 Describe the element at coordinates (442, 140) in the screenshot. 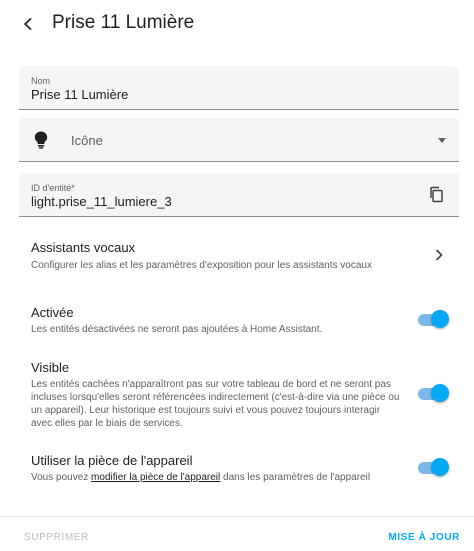

I see `caret-down-icon` at that location.